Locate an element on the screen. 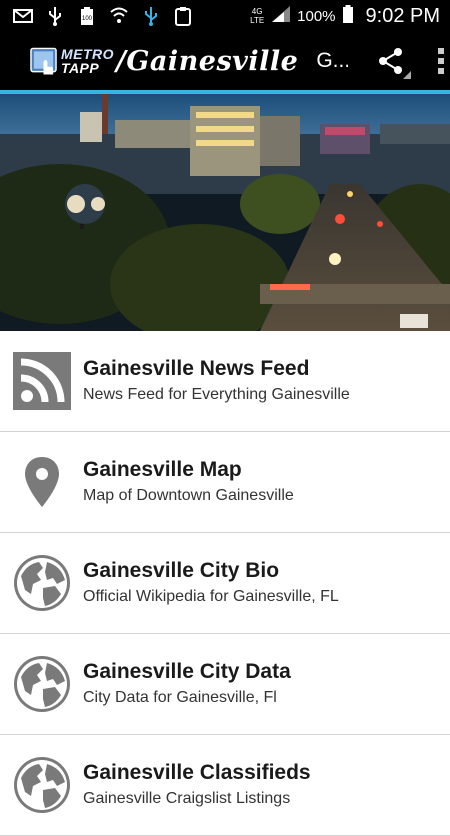 This screenshot has height=836, width=450. email-icon is located at coordinates (23, 16).